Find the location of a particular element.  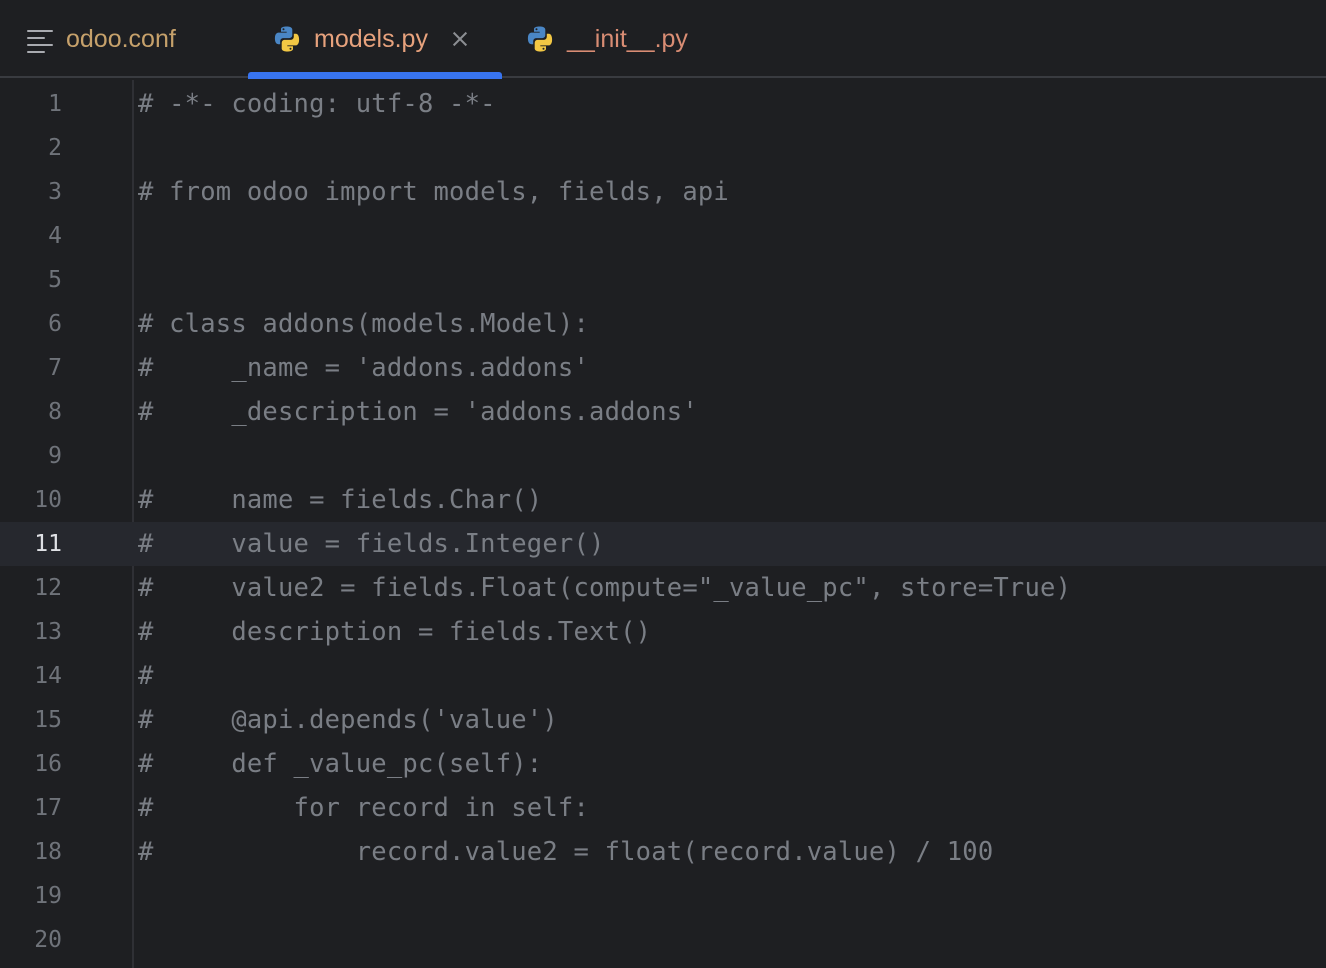

code-line: 20 is located at coordinates (663, 940).